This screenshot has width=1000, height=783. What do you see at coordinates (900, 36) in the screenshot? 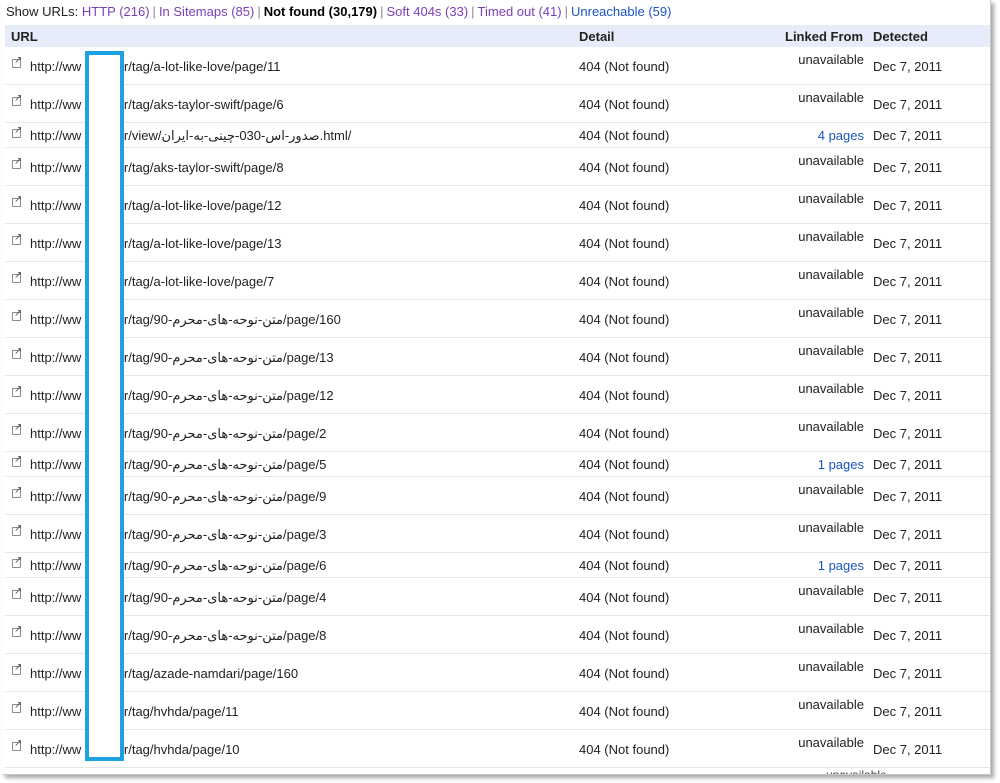
I see `column-header-detected: Detected` at bounding box center [900, 36].